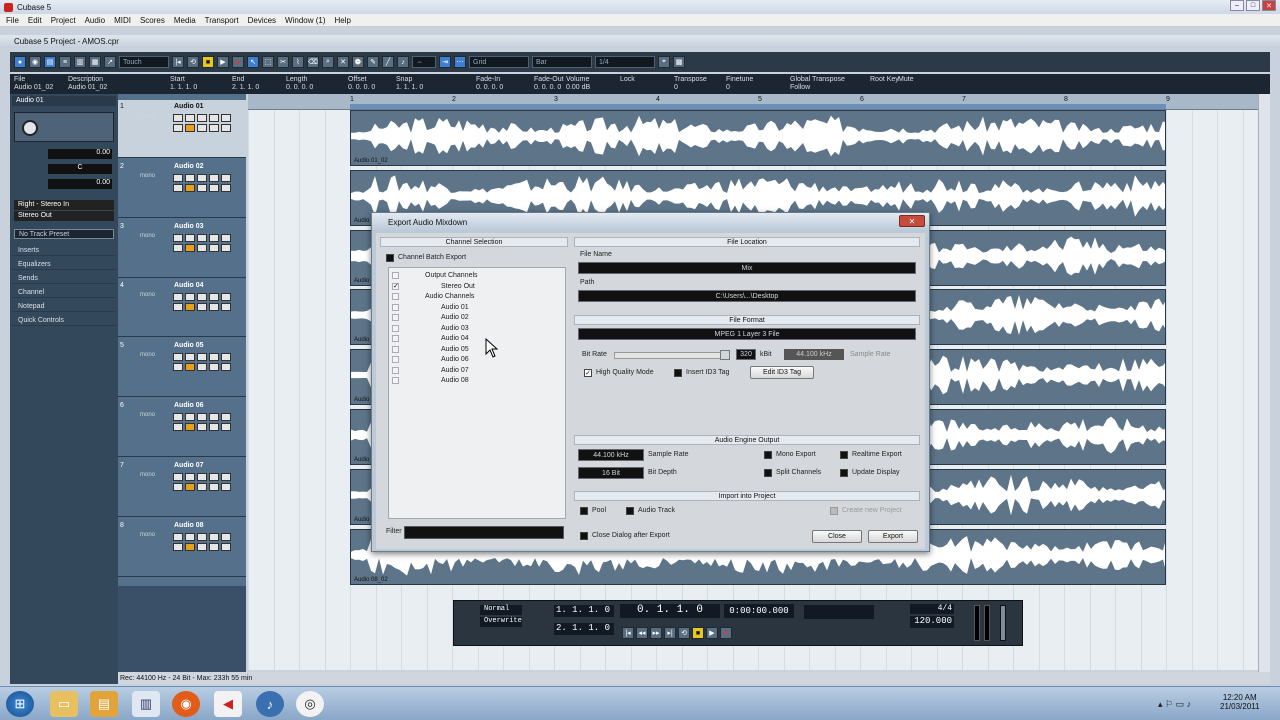 The image size is (1280, 720). I want to click on snap-zero-crossing-icon: ⌖, so click(664, 62).